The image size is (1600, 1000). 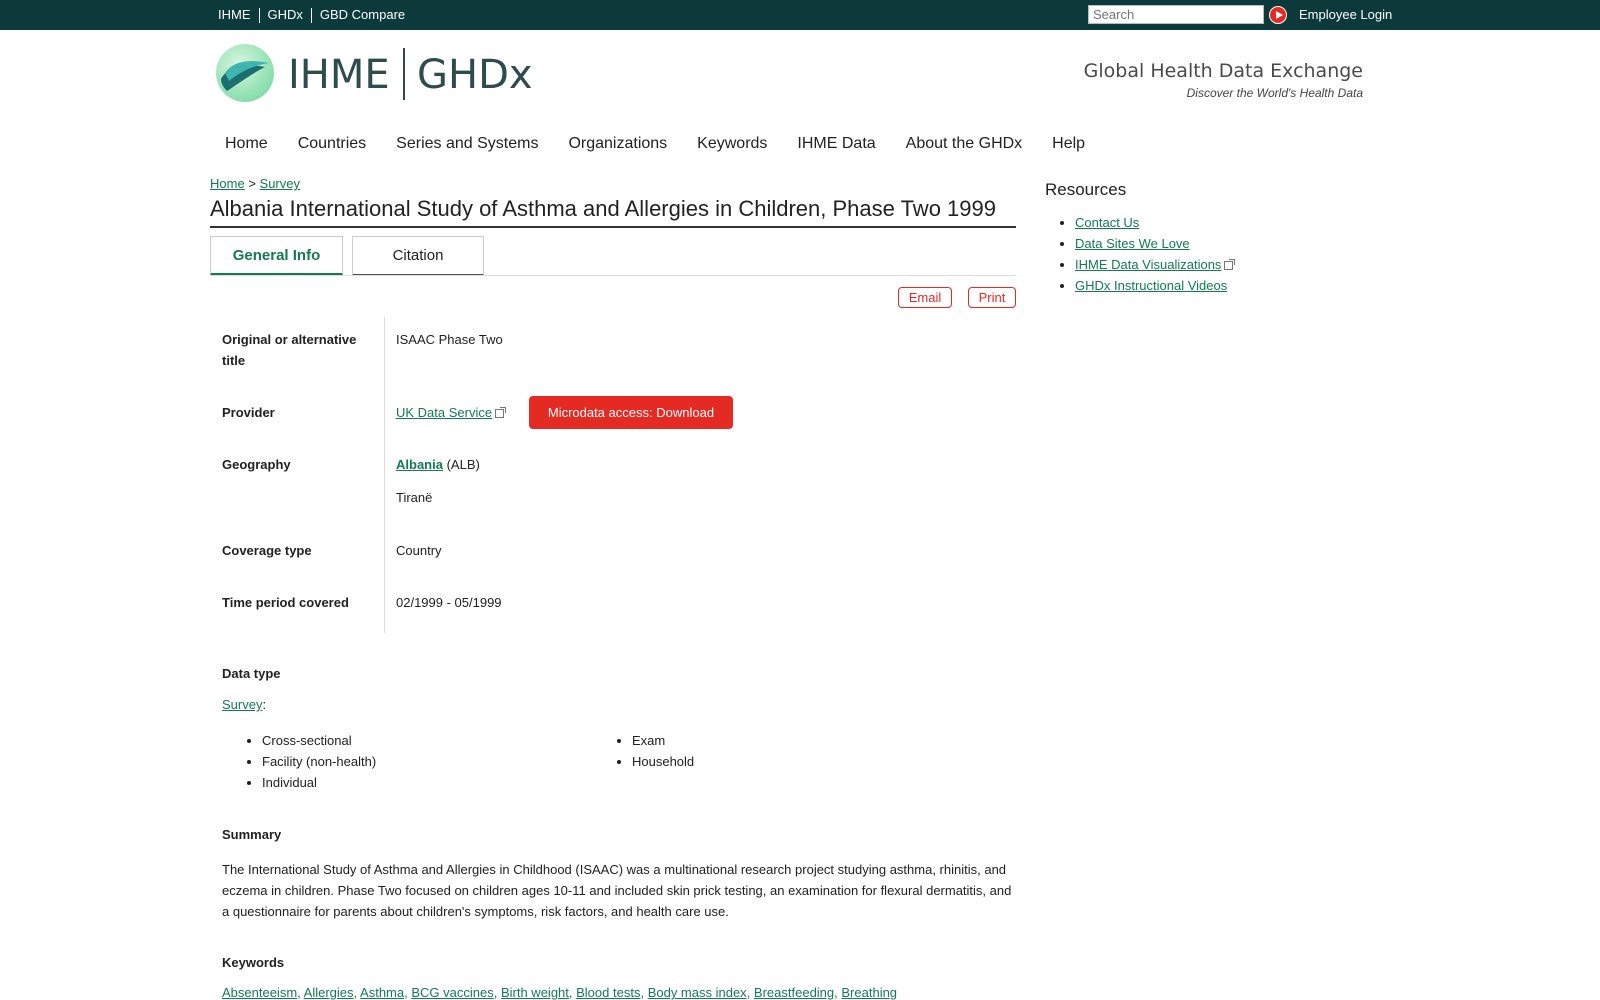 What do you see at coordinates (800, 15) in the screenshot?
I see `top-bar: IHME GHDx GBD Compare Employee Login` at bounding box center [800, 15].